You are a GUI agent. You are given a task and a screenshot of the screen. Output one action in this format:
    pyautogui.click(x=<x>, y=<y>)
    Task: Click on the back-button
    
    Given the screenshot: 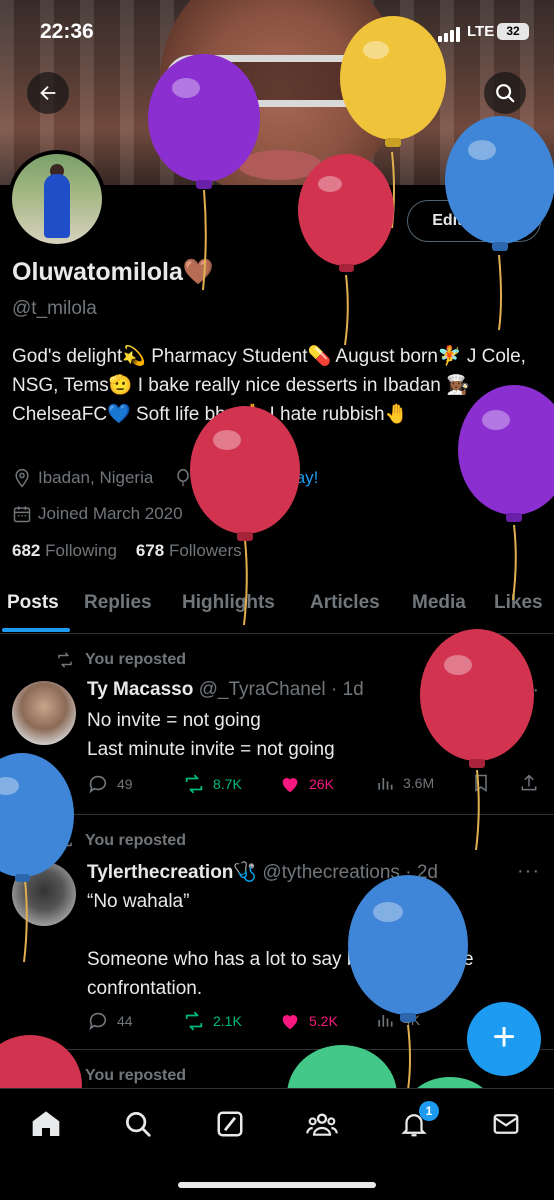 What is the action you would take?
    pyautogui.click(x=48, y=93)
    